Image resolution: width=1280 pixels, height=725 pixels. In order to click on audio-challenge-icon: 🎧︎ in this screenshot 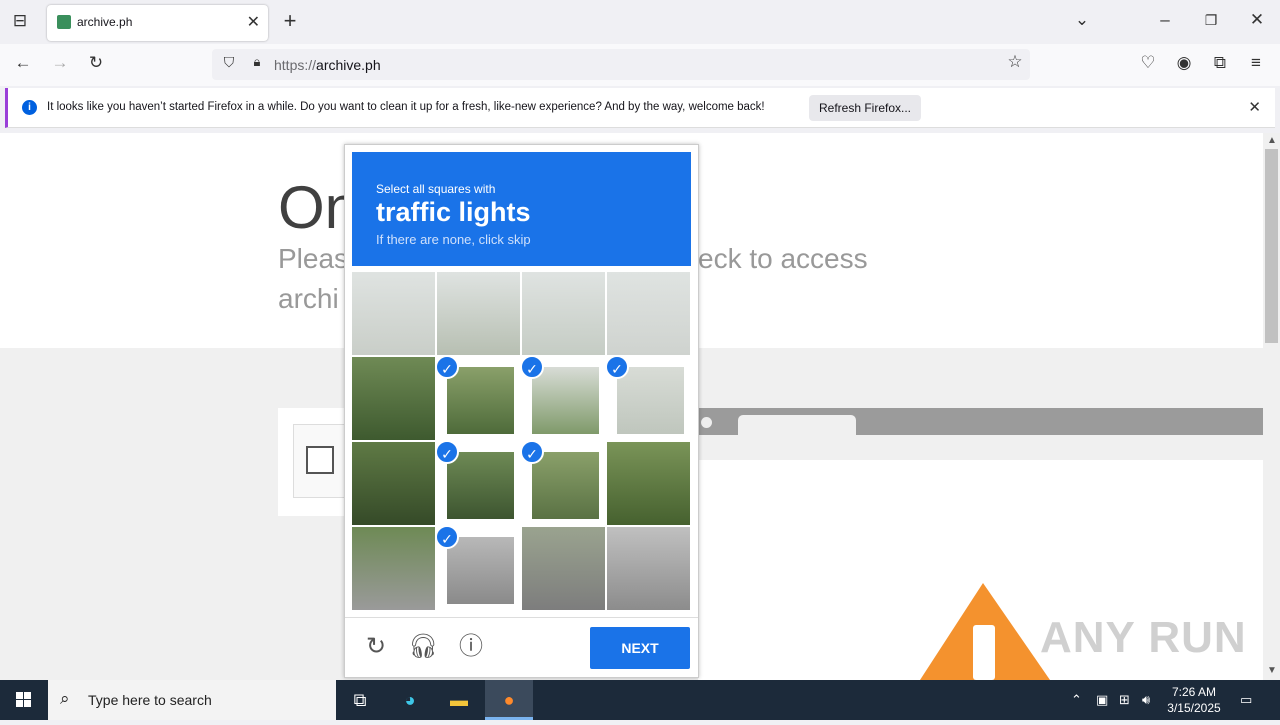, I will do `click(423, 647)`.